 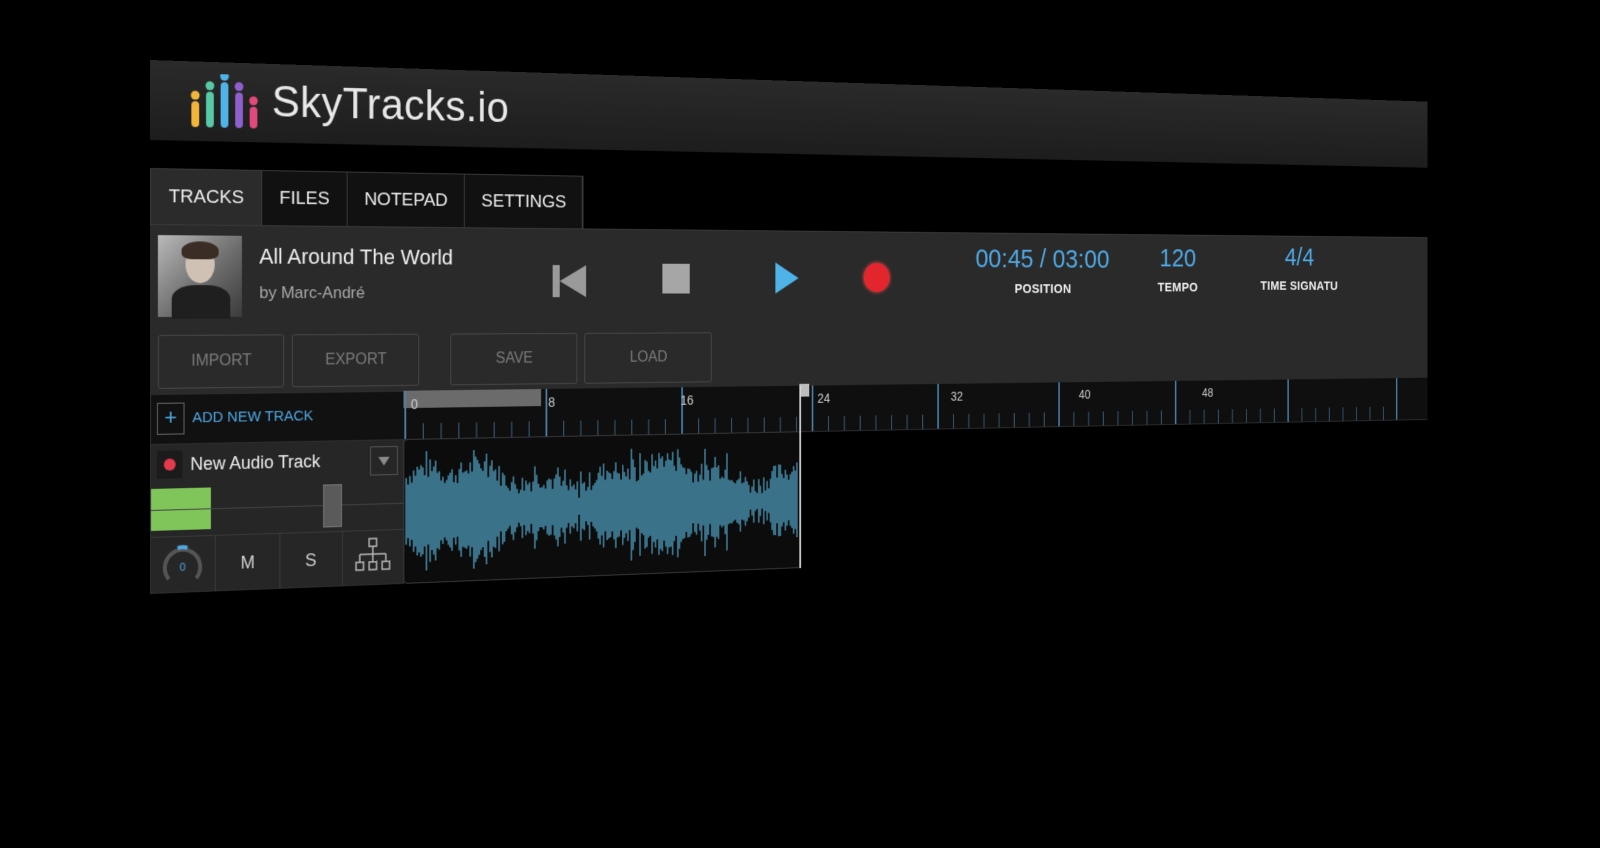 I want to click on add-track-label: ADD NEW TRACK, so click(x=252, y=417).